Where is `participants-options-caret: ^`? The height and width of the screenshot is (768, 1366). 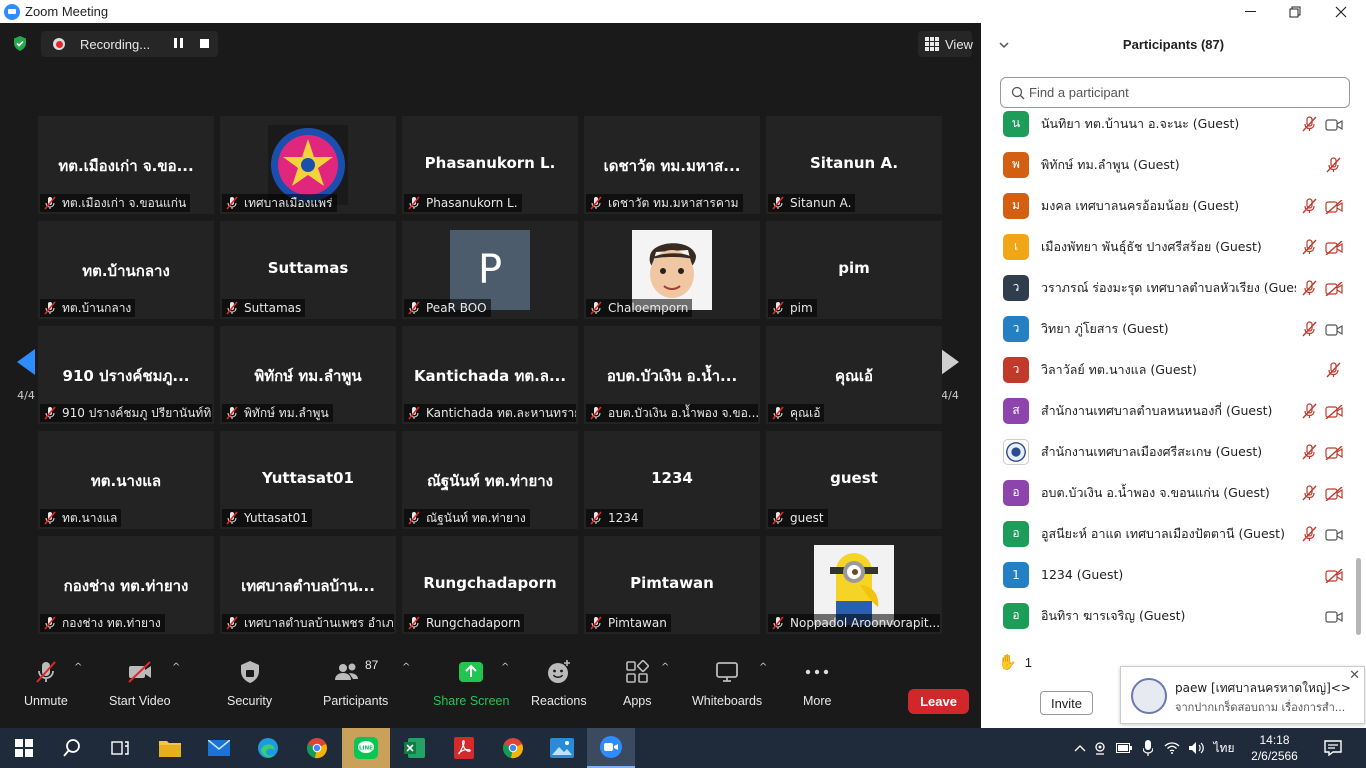
participants-options-caret: ^ is located at coordinates (406, 667).